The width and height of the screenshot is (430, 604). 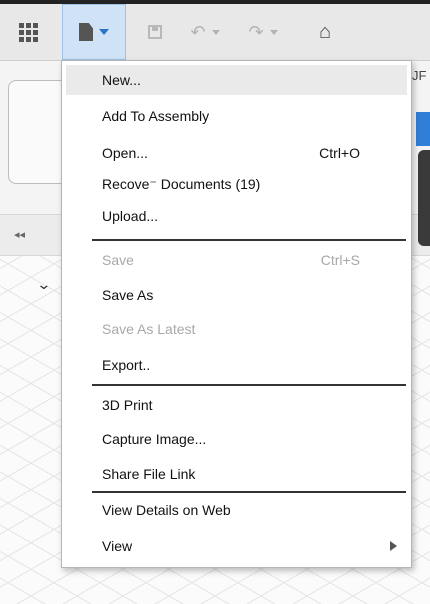 What do you see at coordinates (126, 365) in the screenshot?
I see `menu-item-label: Export..` at bounding box center [126, 365].